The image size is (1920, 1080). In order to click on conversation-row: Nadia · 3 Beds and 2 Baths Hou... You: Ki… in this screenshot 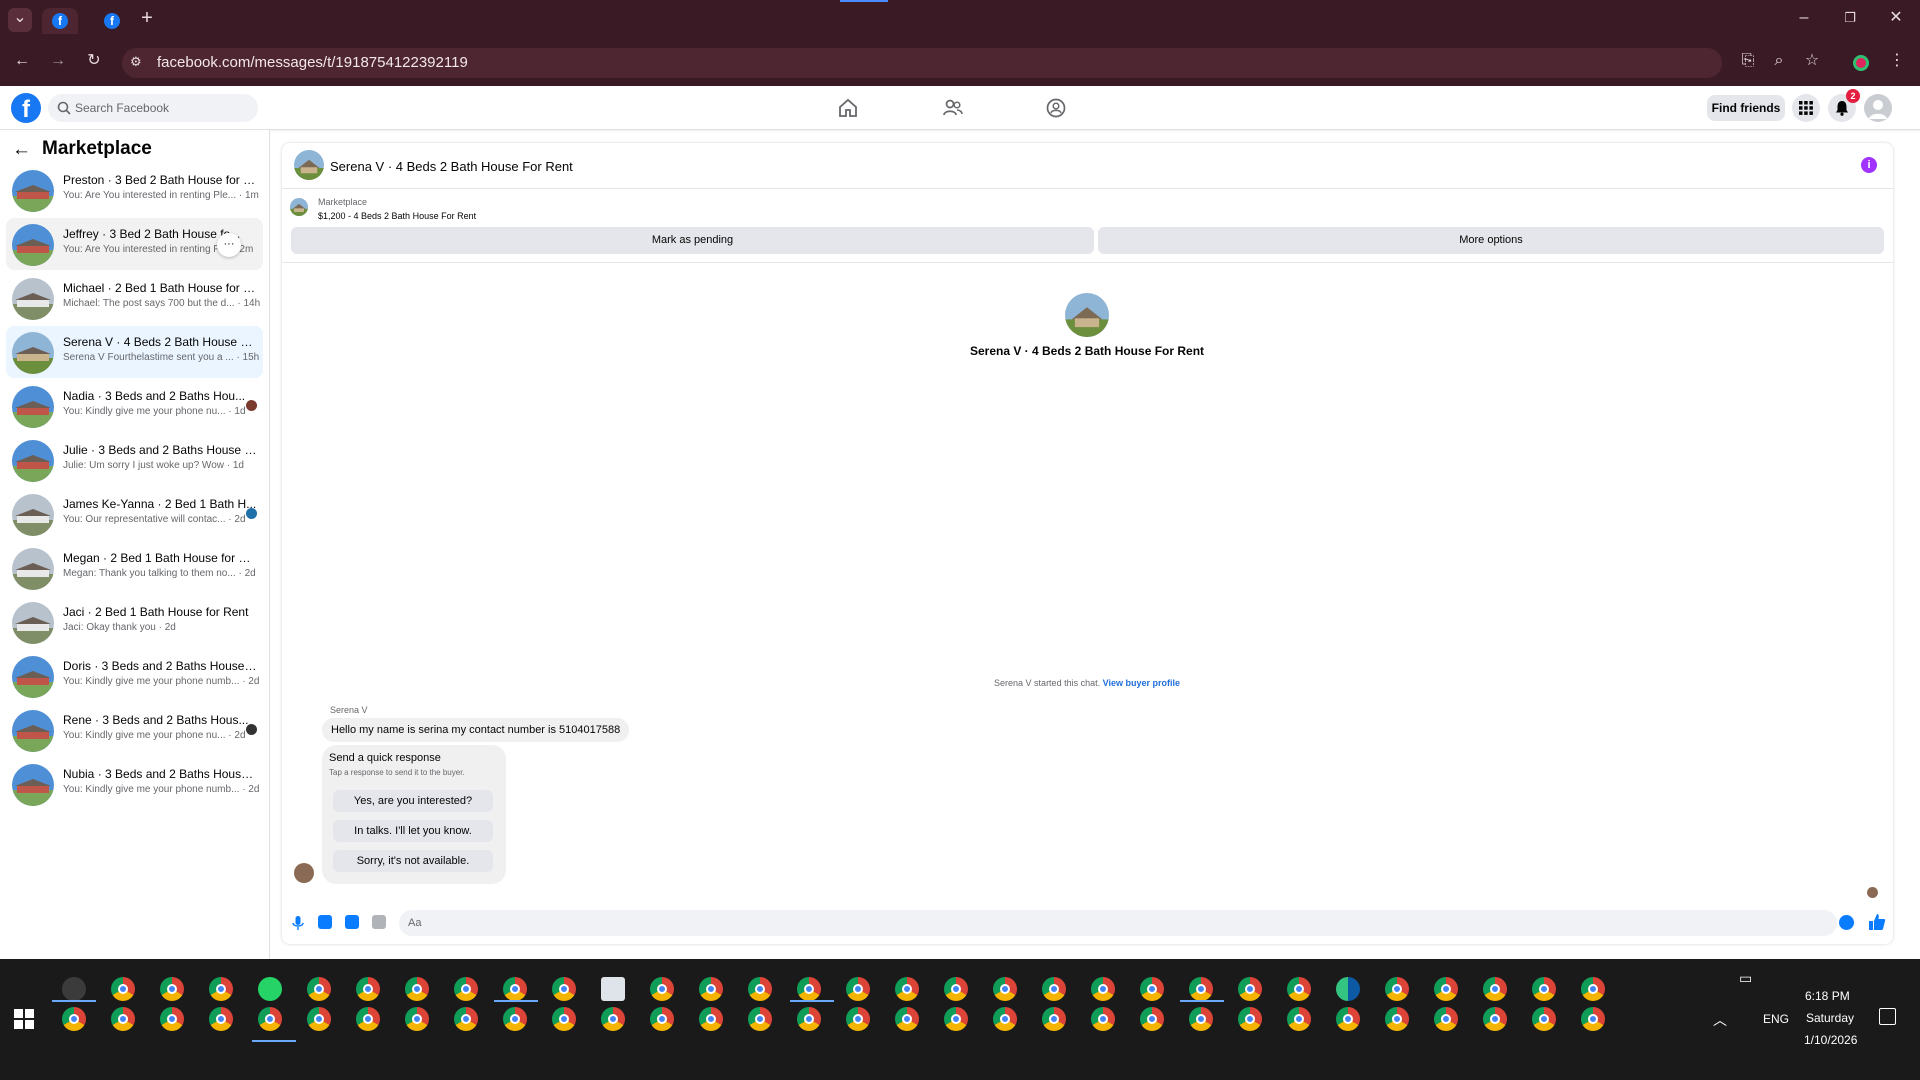, I will do `click(134, 406)`.